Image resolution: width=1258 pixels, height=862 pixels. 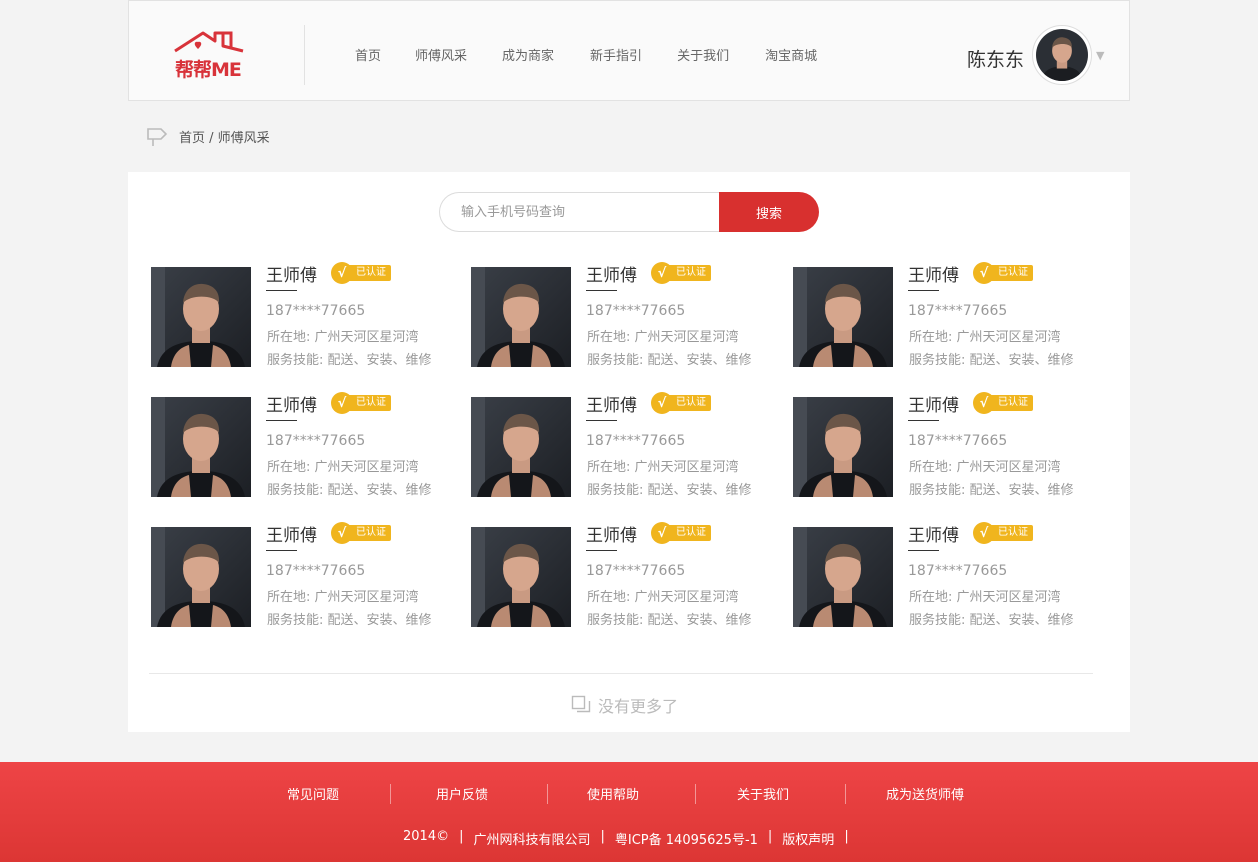 I want to click on nav-taobao-store: 淘宝商城, so click(x=791, y=54).